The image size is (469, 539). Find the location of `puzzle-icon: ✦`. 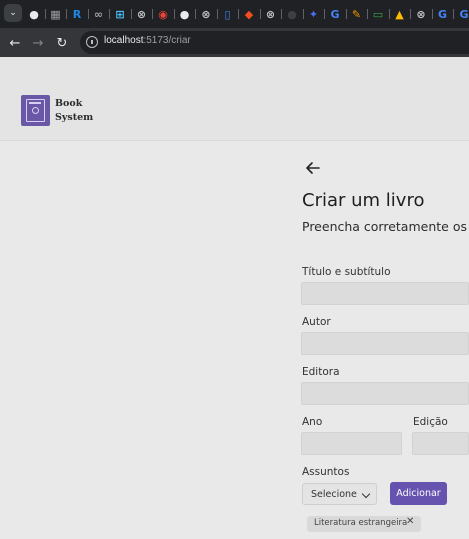

puzzle-icon: ✦ is located at coordinates (313, 14).